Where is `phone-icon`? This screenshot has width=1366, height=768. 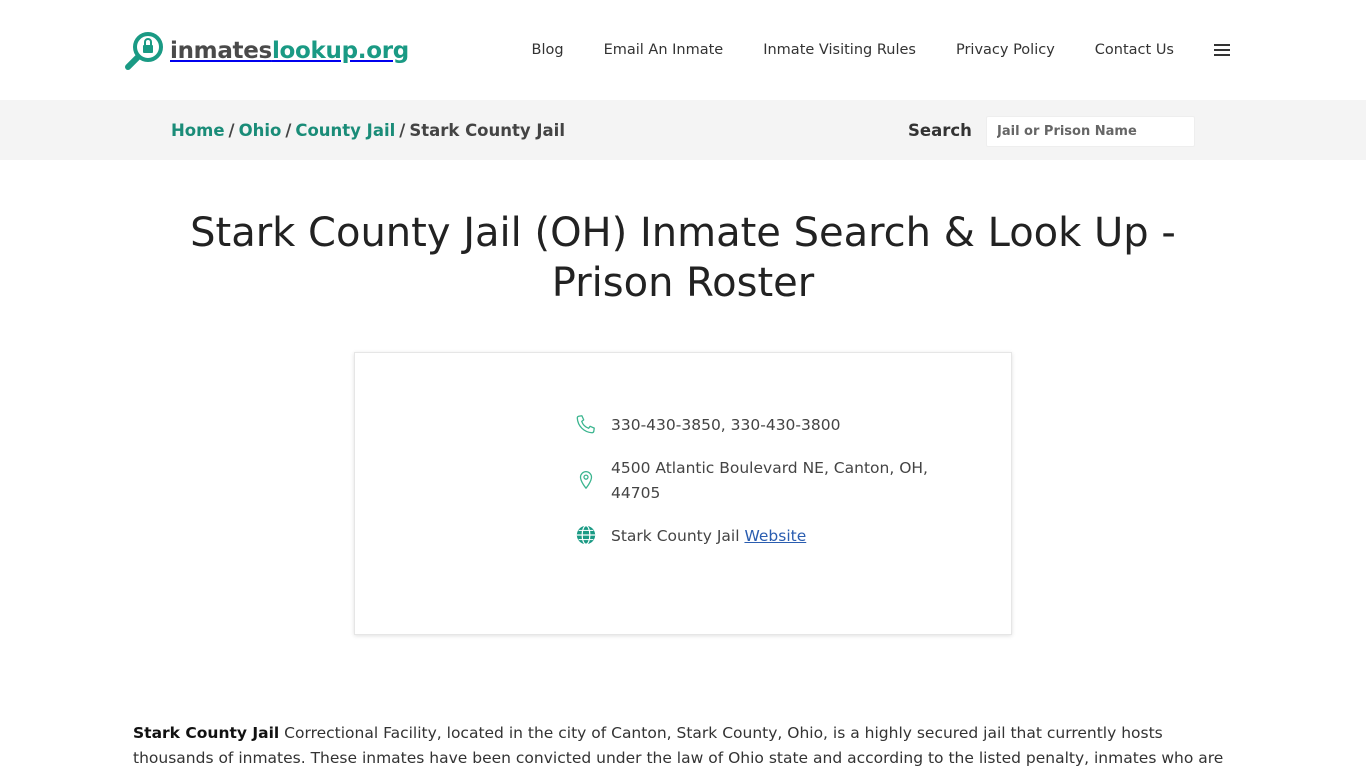 phone-icon is located at coordinates (586, 424).